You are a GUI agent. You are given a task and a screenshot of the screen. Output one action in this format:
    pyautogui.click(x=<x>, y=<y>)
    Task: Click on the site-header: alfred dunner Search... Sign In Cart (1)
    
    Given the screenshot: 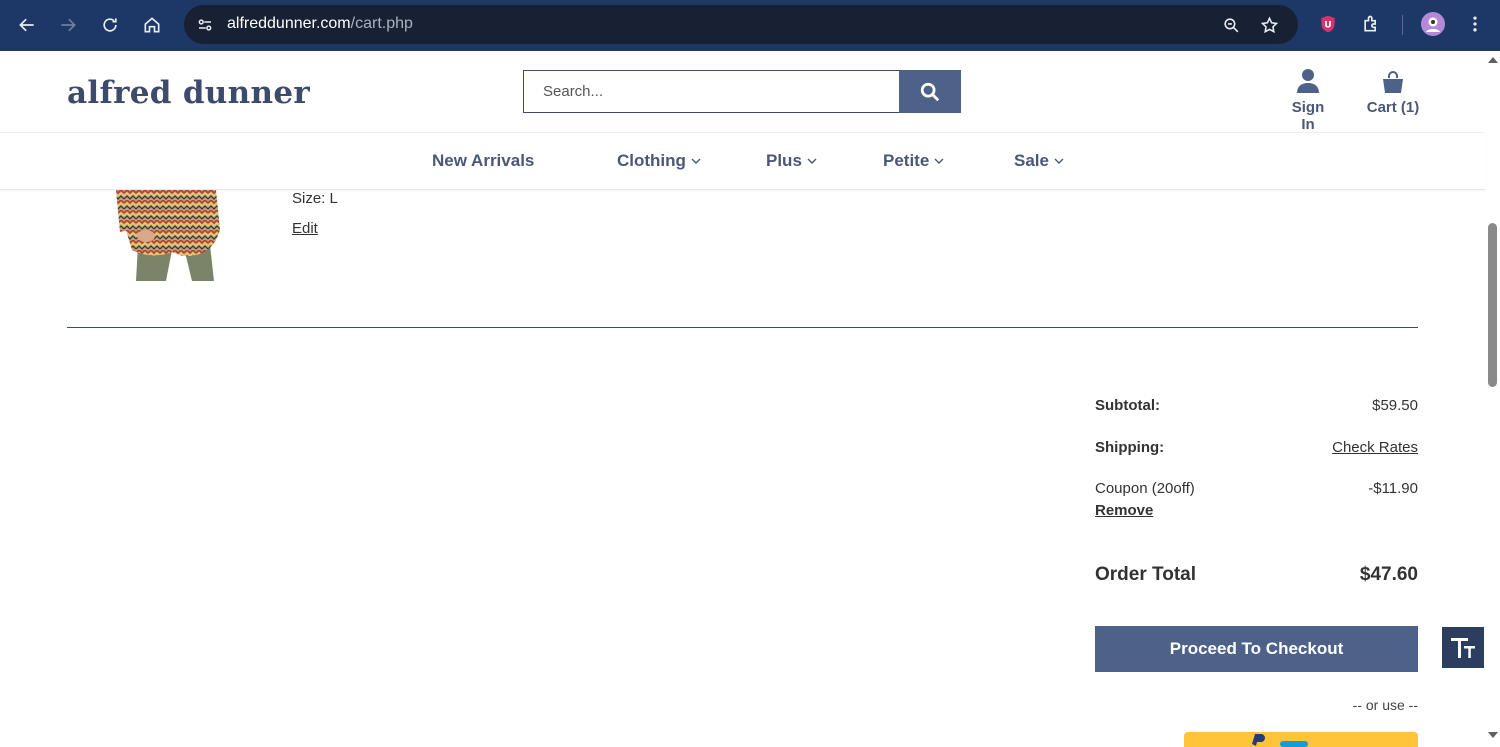 What is the action you would take?
    pyautogui.click(x=742, y=92)
    